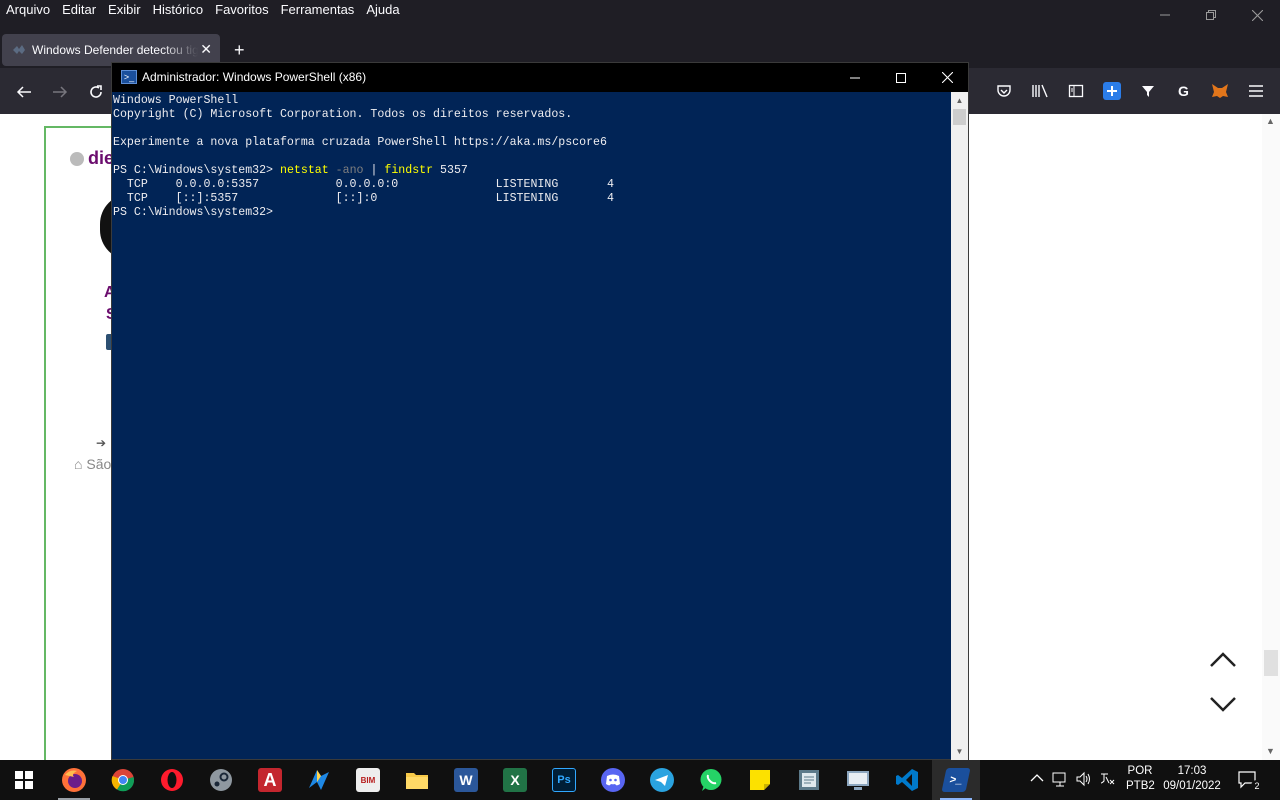 Image resolution: width=1280 pixels, height=800 pixels. Describe the element at coordinates (1037, 779) in the screenshot. I see `tray-overflow-icon` at that location.